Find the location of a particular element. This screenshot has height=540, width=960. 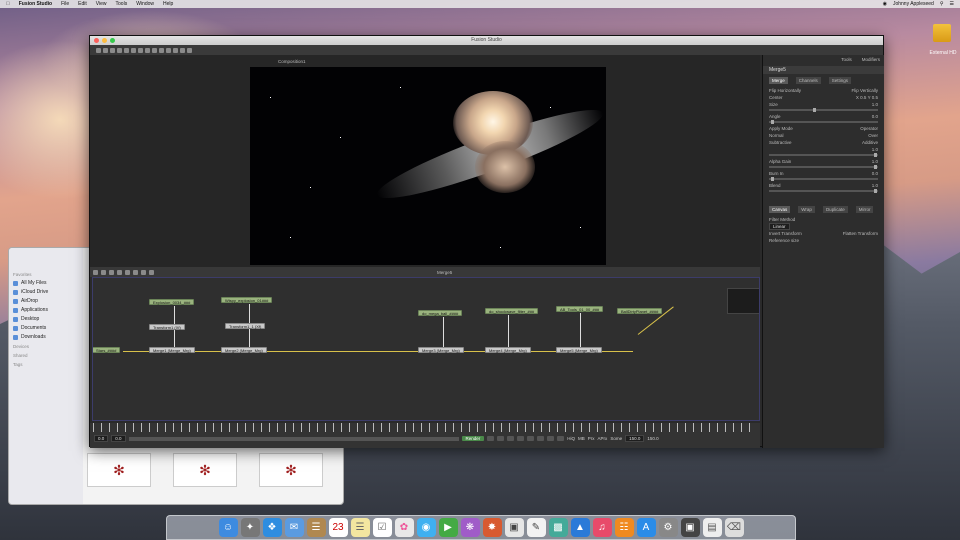

save-icon is located at coordinates (112, 50).